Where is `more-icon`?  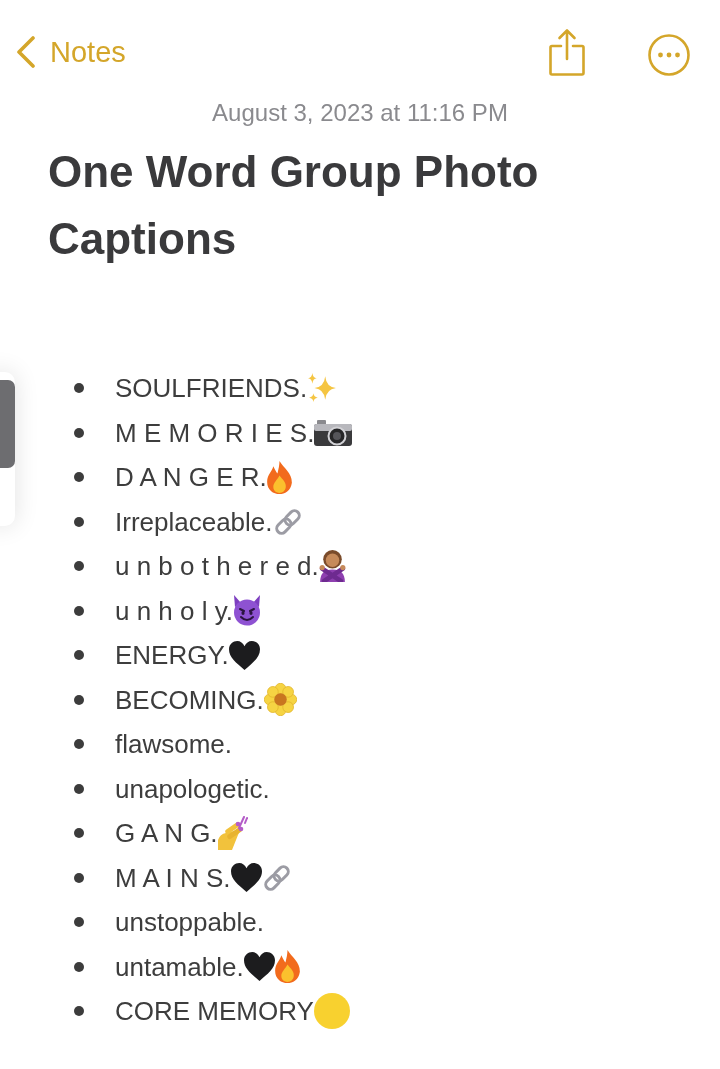
more-icon is located at coordinates (669, 55).